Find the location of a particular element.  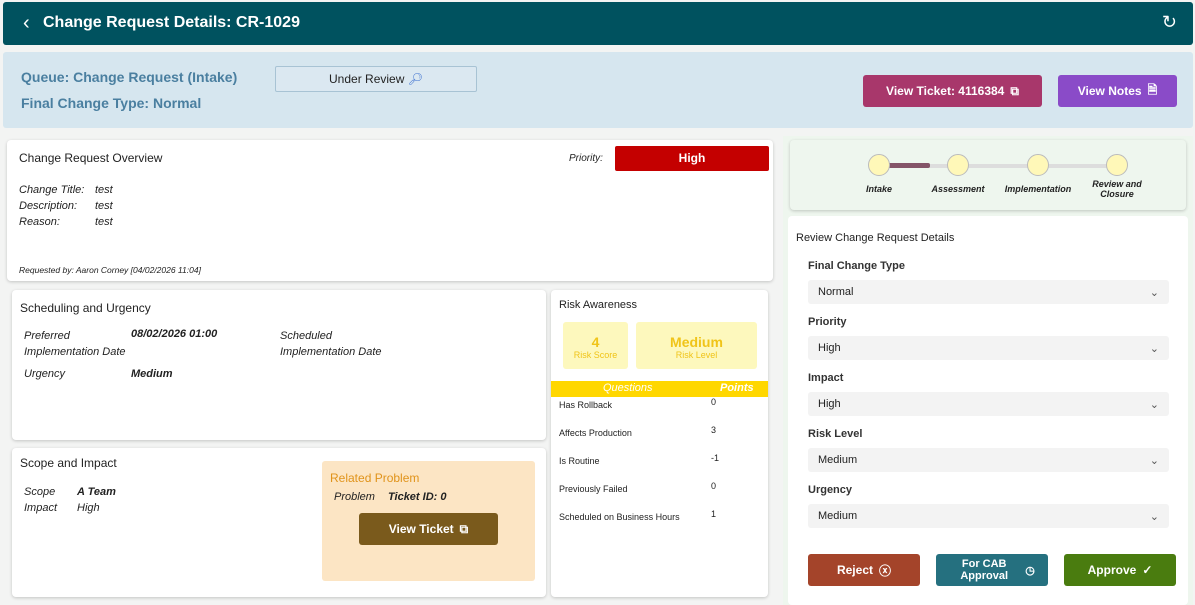

refresh-icon: ↻ is located at coordinates (1169, 22).